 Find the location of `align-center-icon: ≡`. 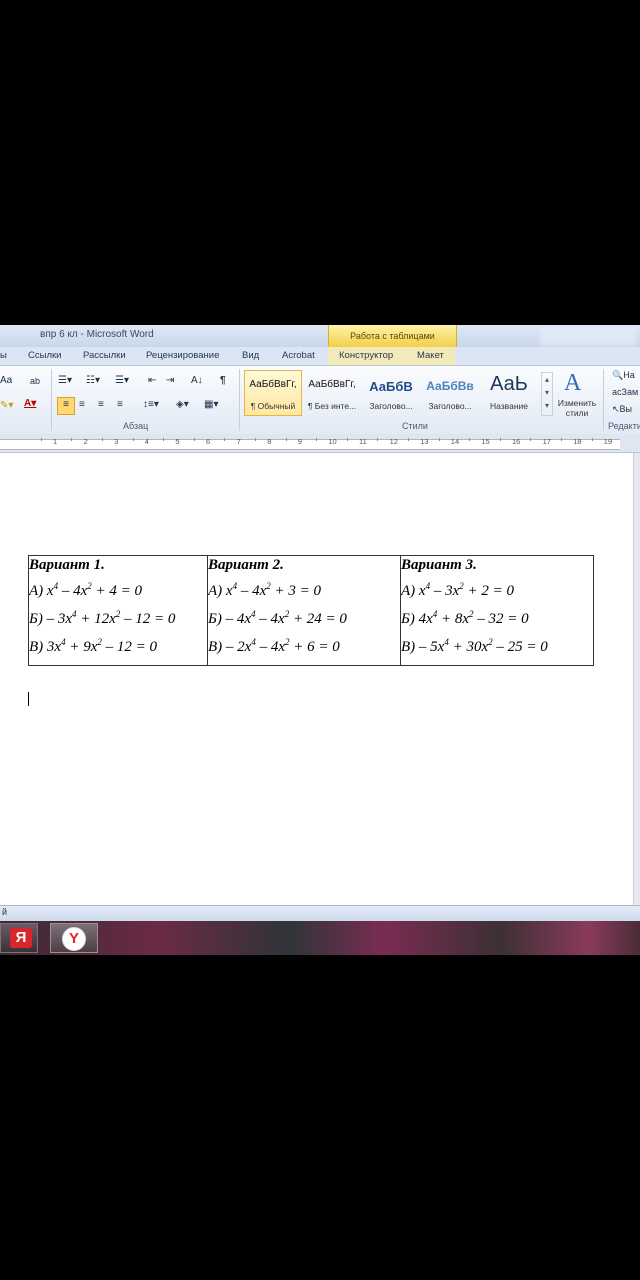

align-center-icon: ≡ is located at coordinates (82, 405).